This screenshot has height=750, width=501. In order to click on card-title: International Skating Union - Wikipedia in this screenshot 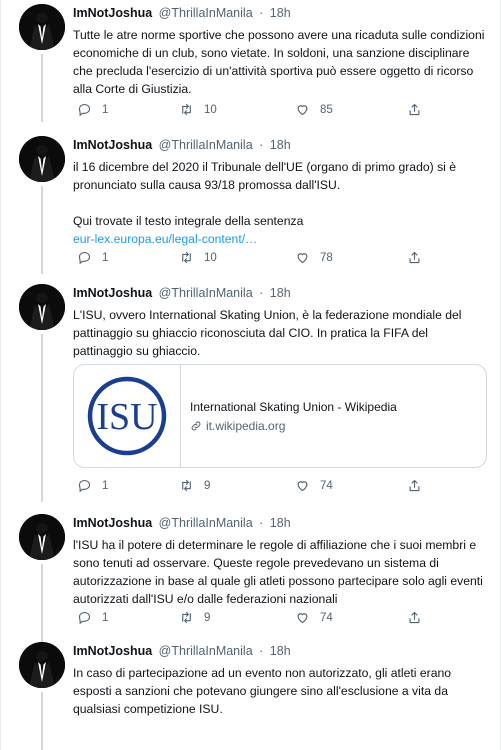, I will do `click(293, 407)`.